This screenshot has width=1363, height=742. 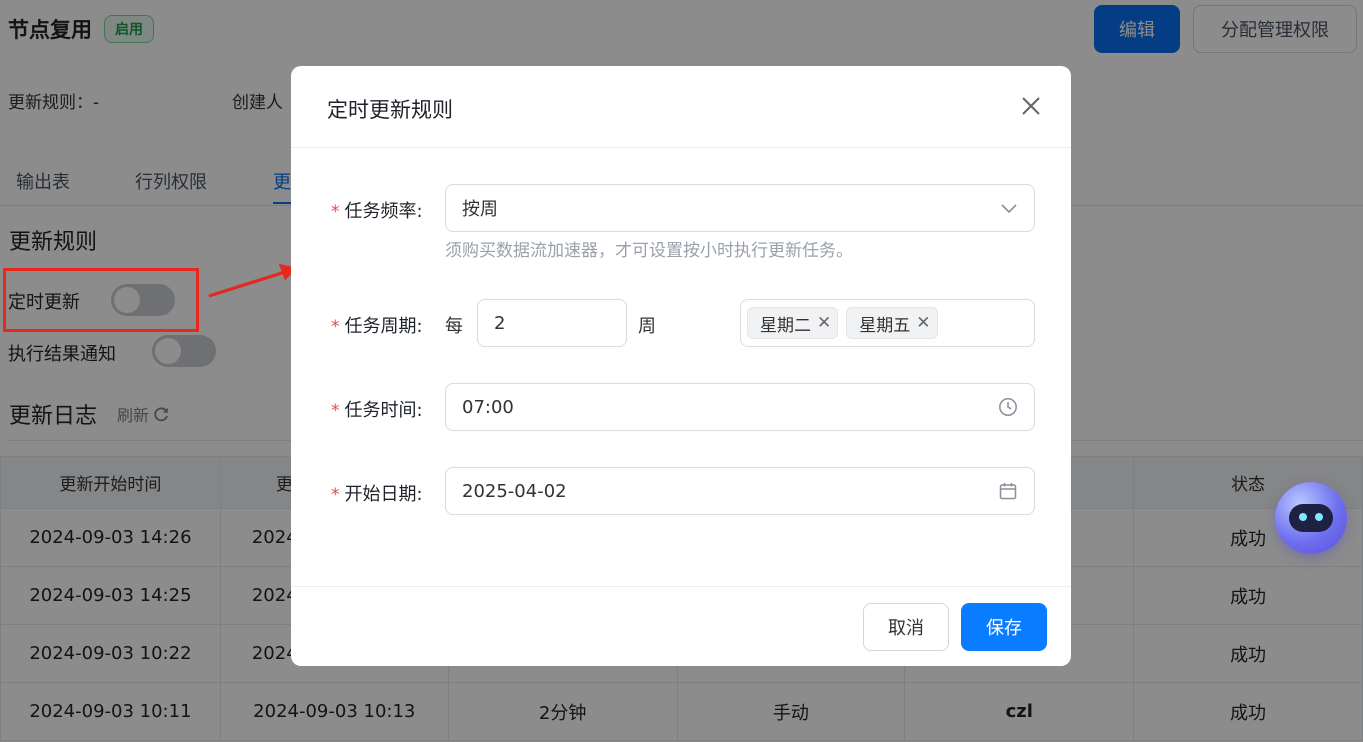 I want to click on start-date-label: * 开始日期:, so click(x=377, y=493).